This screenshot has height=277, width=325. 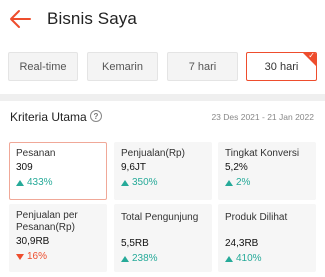 I want to click on metric-change: 16%, so click(x=61, y=257).